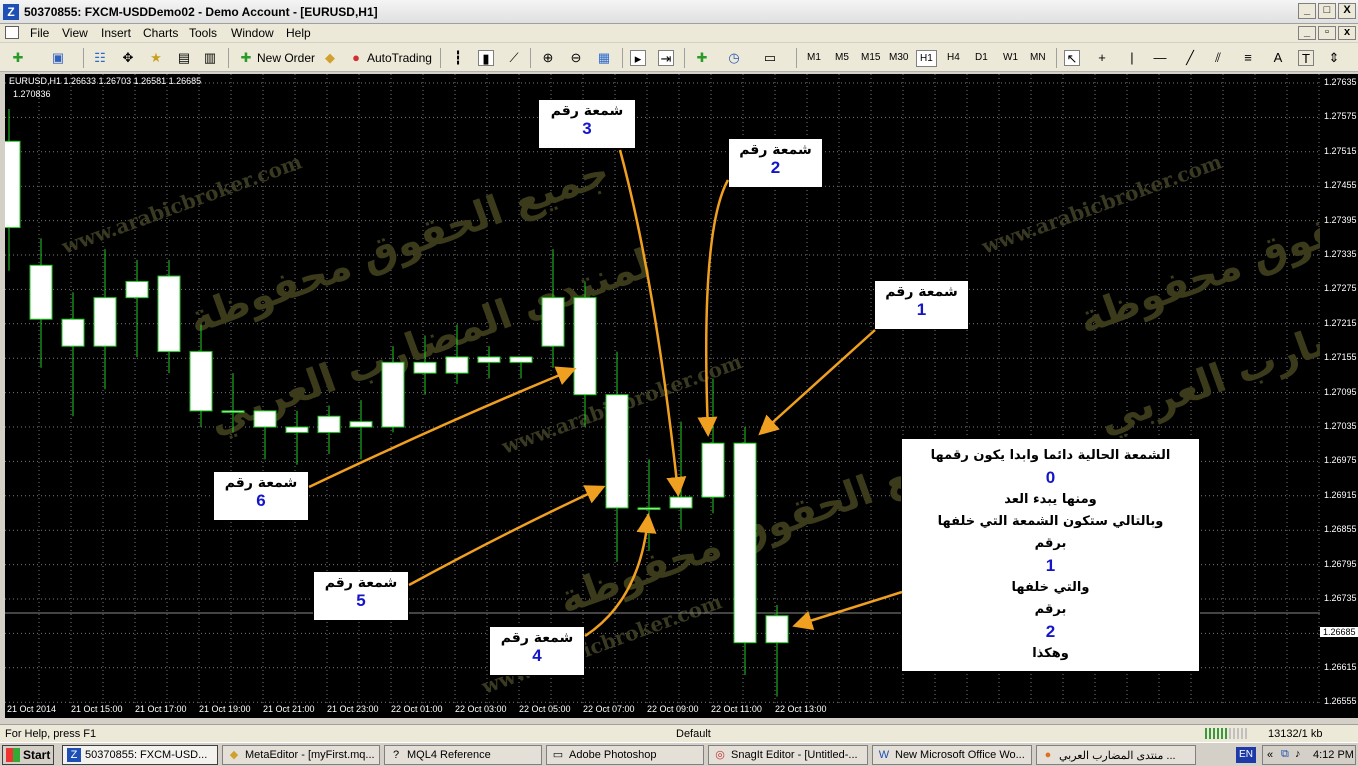 Image resolution: width=1358 pixels, height=766 pixels. Describe the element at coordinates (558, 755) in the screenshot. I see `photoshop-icon: ▭` at that location.